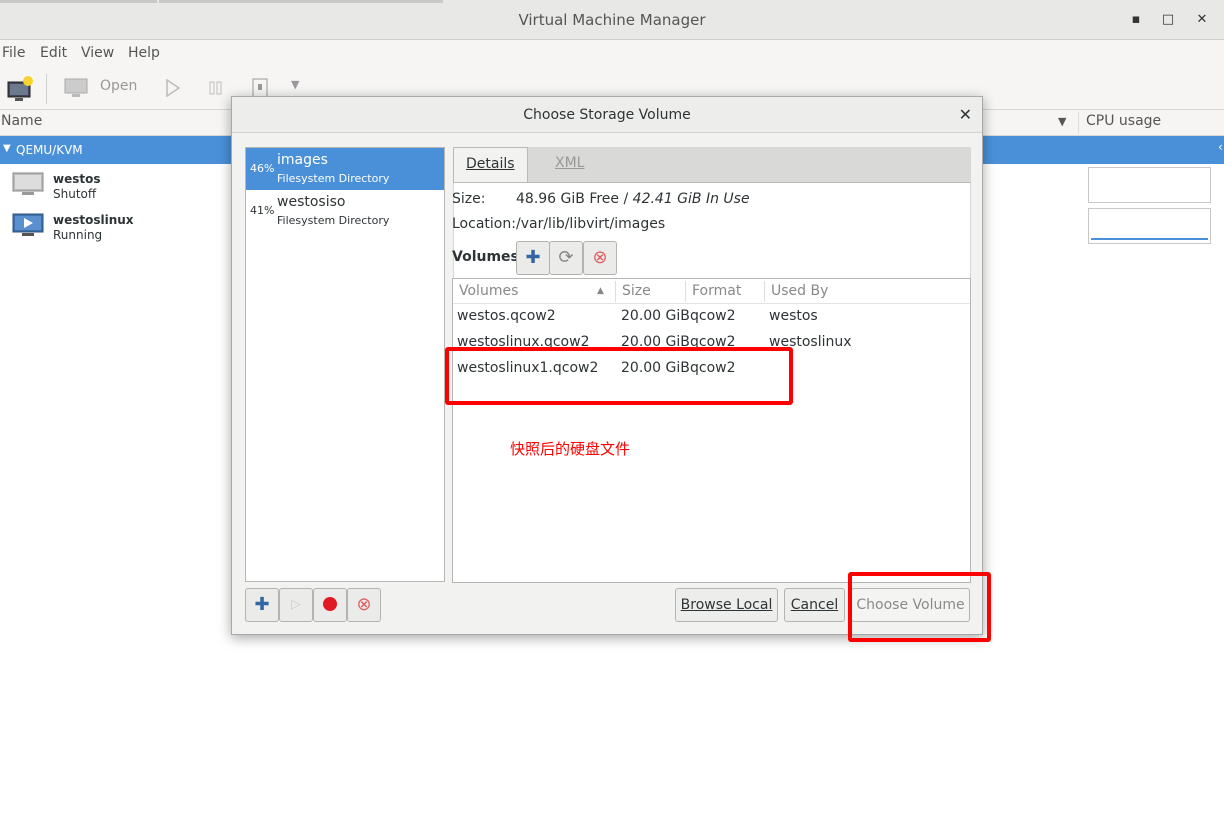 Image resolution: width=1224 pixels, height=824 pixels. What do you see at coordinates (295, 84) in the screenshot?
I see `shutdown-menu-chevron-icon: ▼` at bounding box center [295, 84].